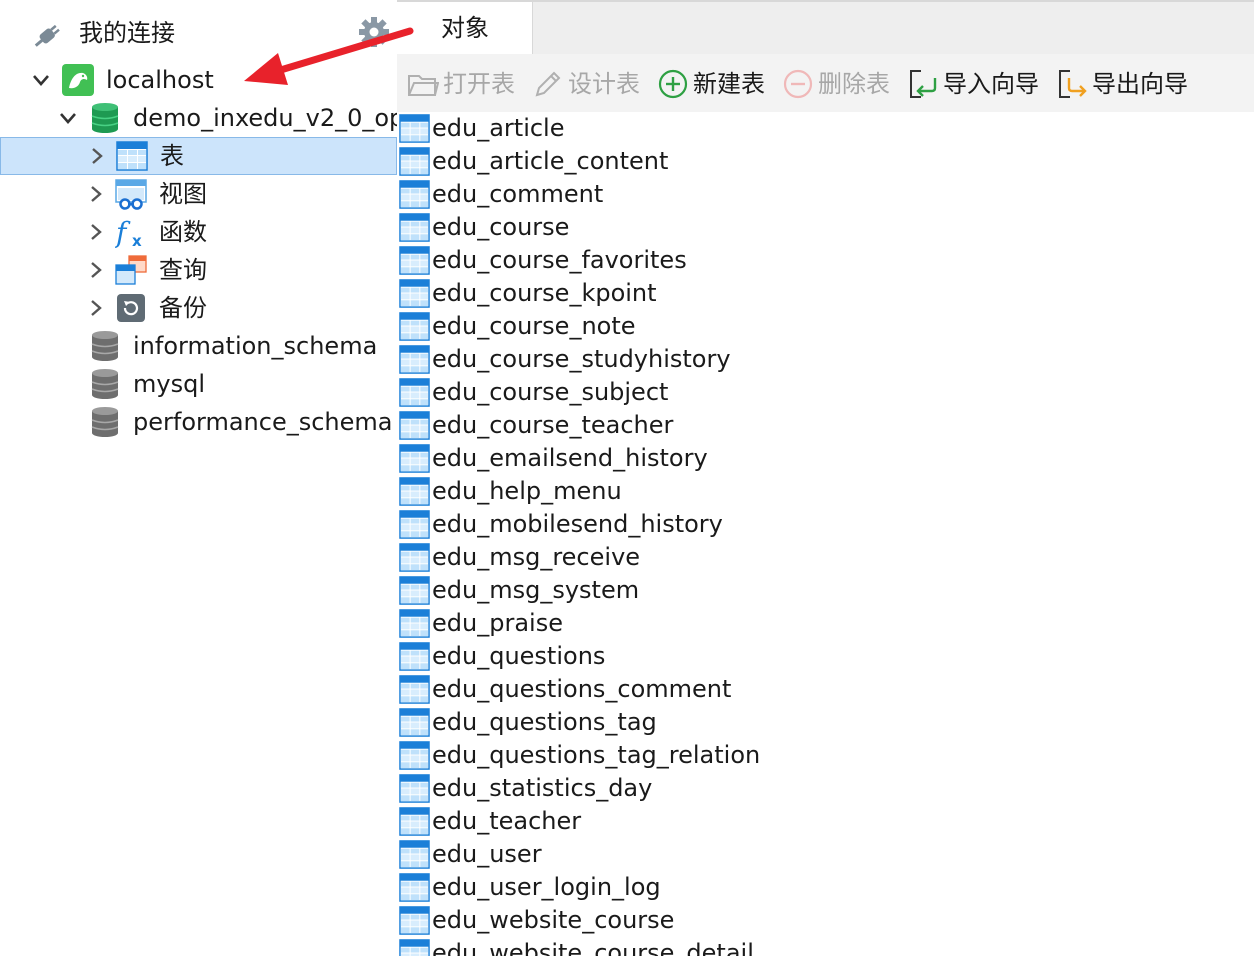 This screenshot has height=956, width=1254. What do you see at coordinates (263, 422) in the screenshot?
I see `database-label: performance_schema` at bounding box center [263, 422].